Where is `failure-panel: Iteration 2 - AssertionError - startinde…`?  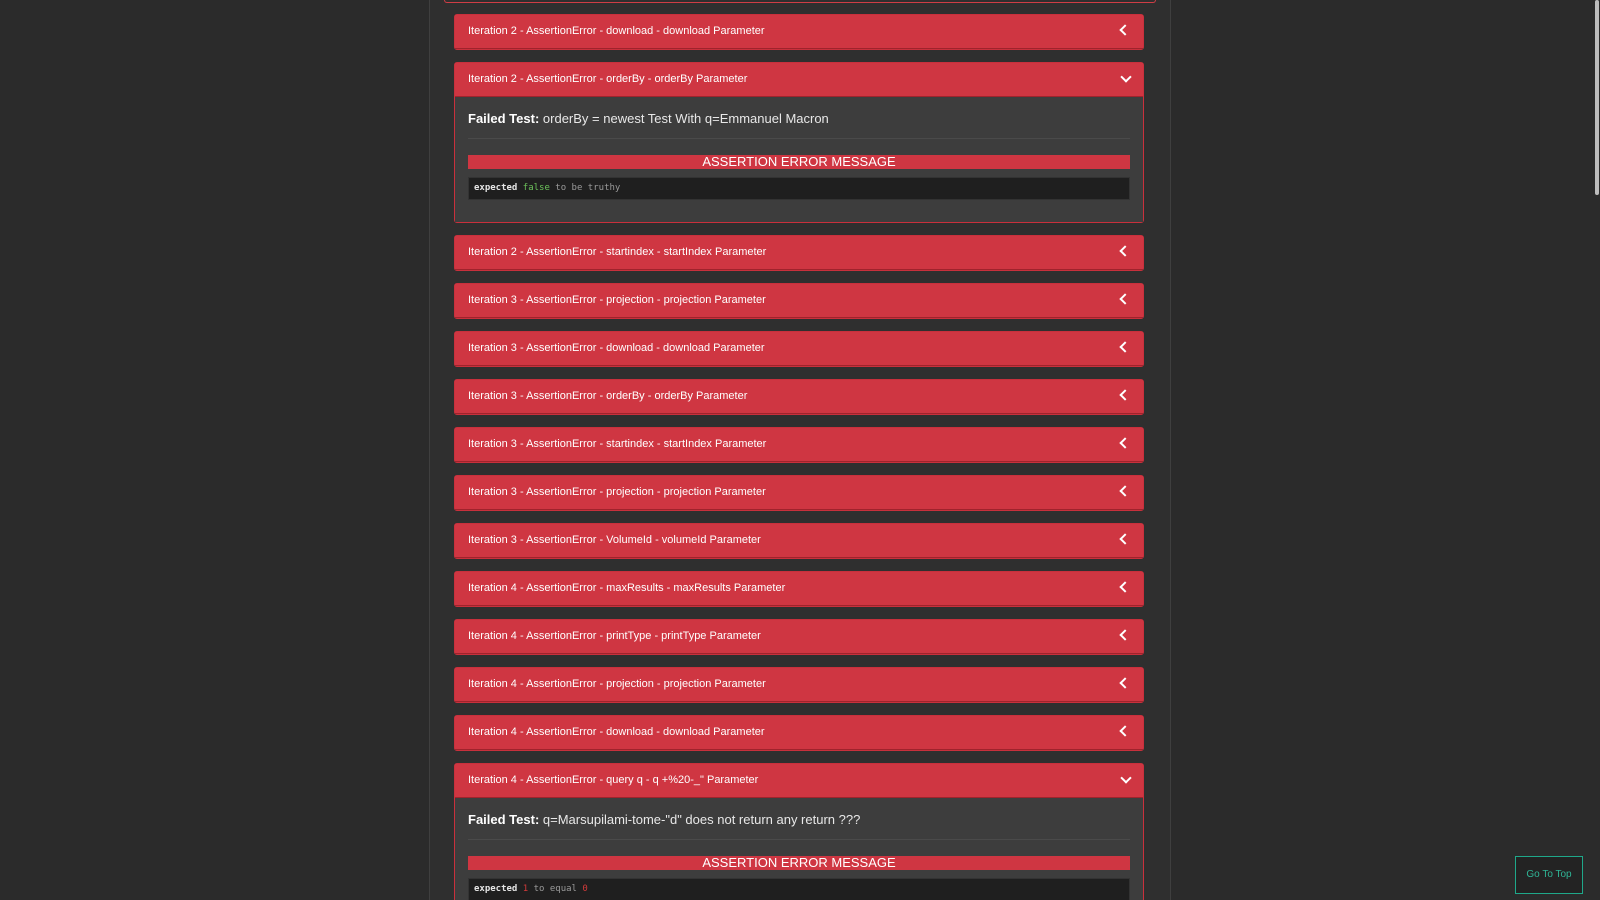 failure-panel: Iteration 2 - AssertionError - startinde… is located at coordinates (799, 253).